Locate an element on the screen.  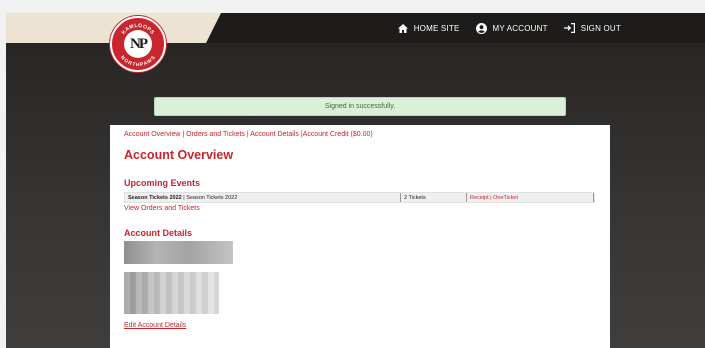
my-account-link: MY ACCOUNT is located at coordinates (511, 28).